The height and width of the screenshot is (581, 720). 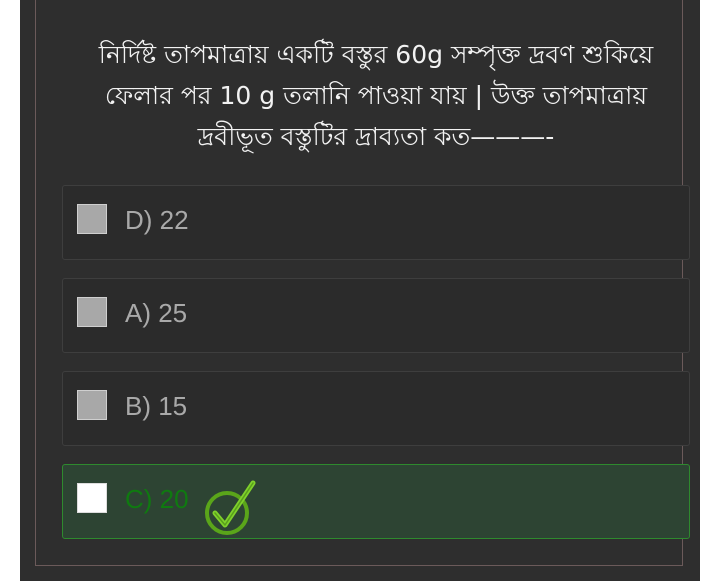 What do you see at coordinates (157, 499) in the screenshot?
I see `option-c-label: C) 20` at bounding box center [157, 499].